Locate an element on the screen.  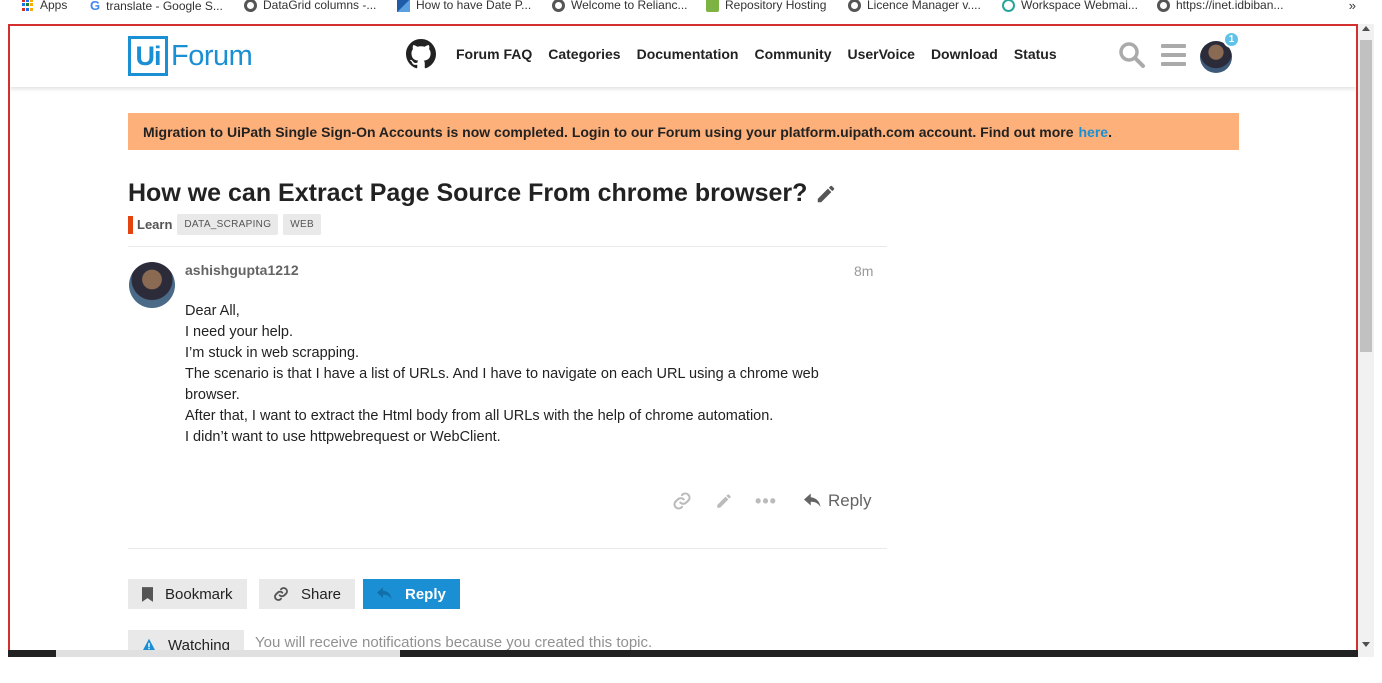
topic-categories: Learn DATA_SCRAPING WEB is located at coordinates (224, 224).